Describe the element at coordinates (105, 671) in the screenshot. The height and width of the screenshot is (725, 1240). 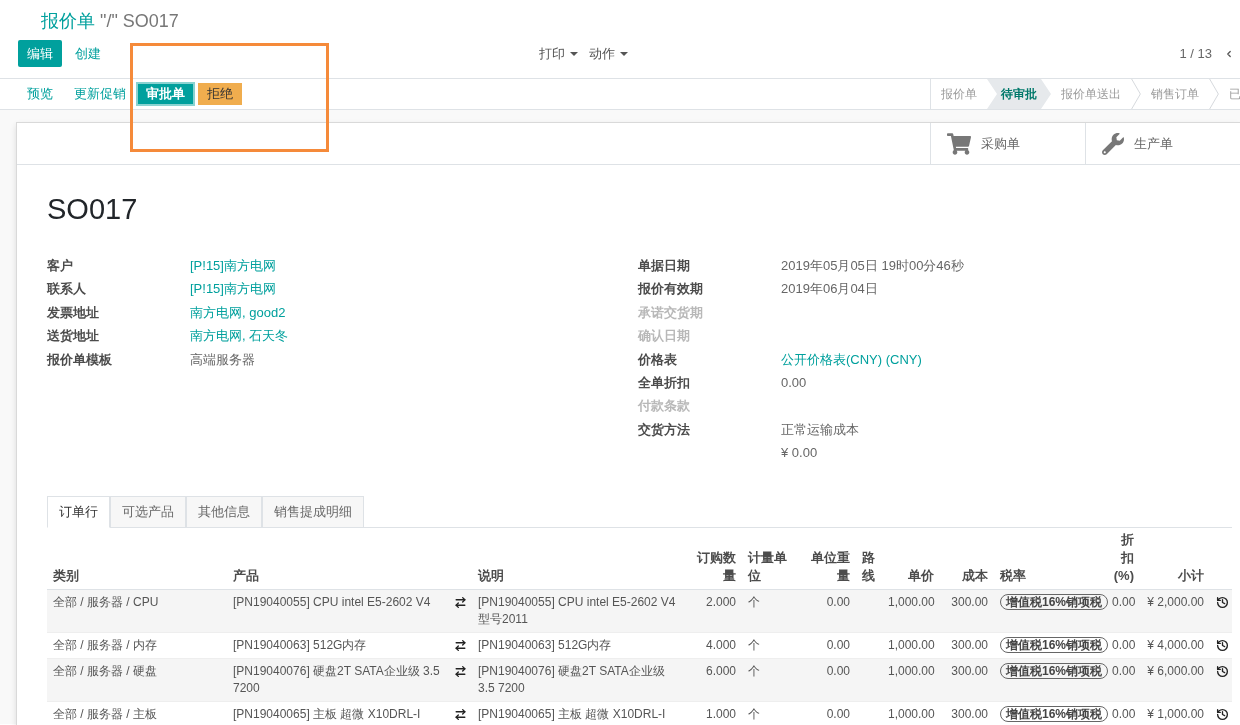
I see `category-text: 全部 / 服务器 / 硬盘` at that location.